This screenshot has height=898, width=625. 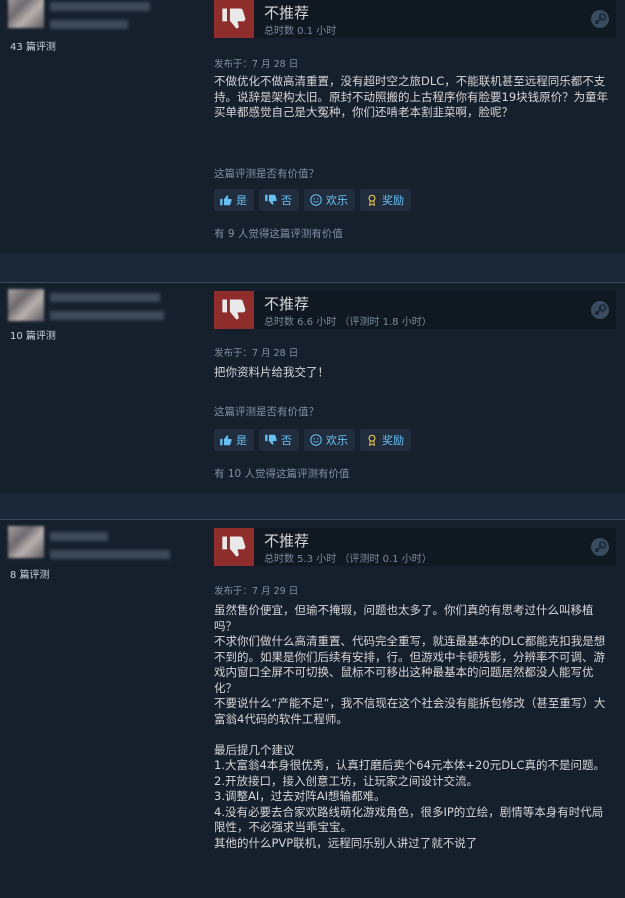 I want to click on playtime-hours: 总时数 5.3 小时 （评测时 0.1 小时）, so click(x=348, y=559).